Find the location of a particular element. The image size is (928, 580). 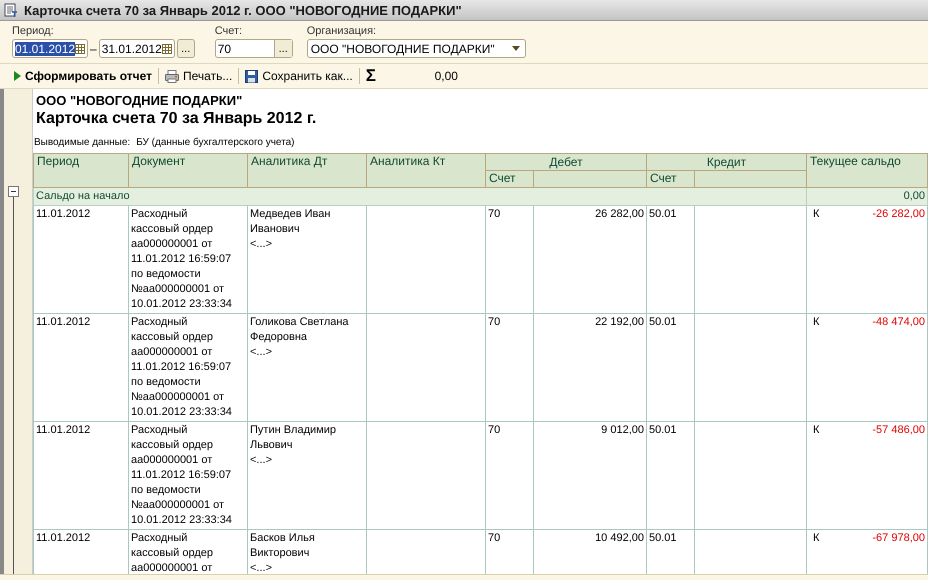

range-dash: – is located at coordinates (93, 49).